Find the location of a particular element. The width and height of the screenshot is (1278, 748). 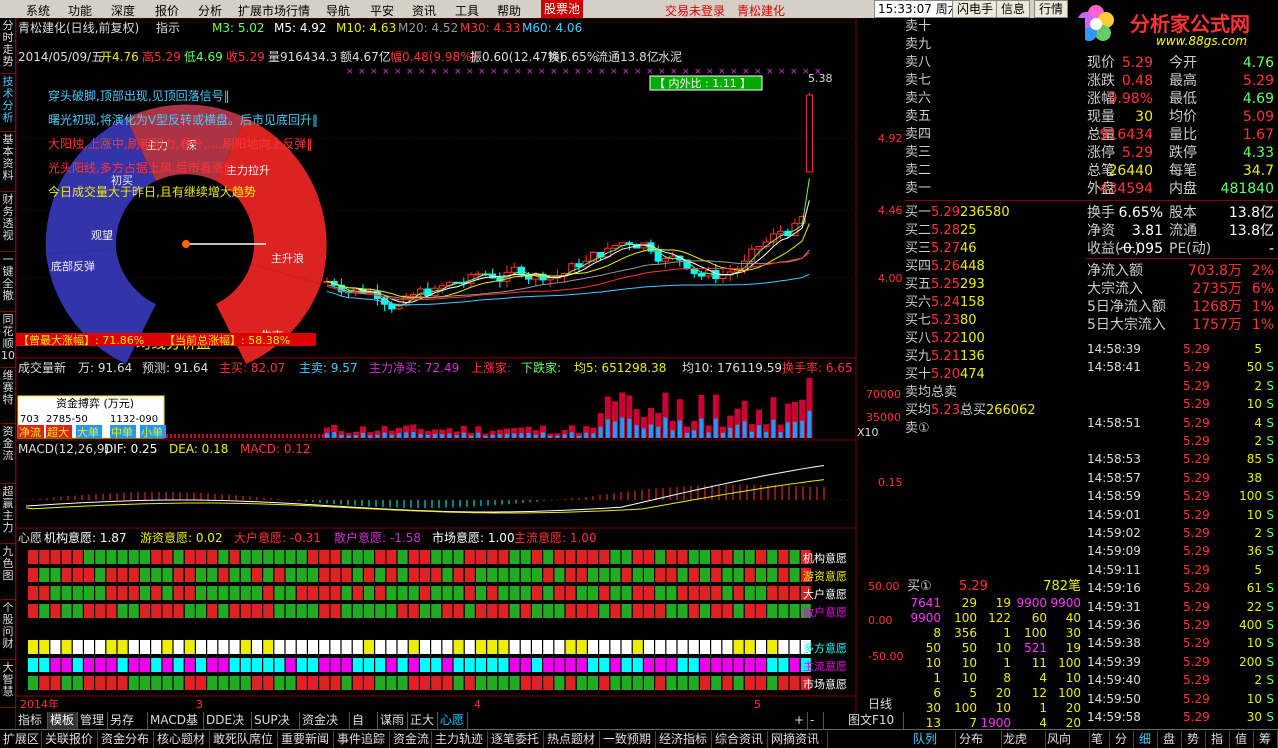

tick-row: 14:59:38 5.29 10 S is located at coordinates (1181, 643).